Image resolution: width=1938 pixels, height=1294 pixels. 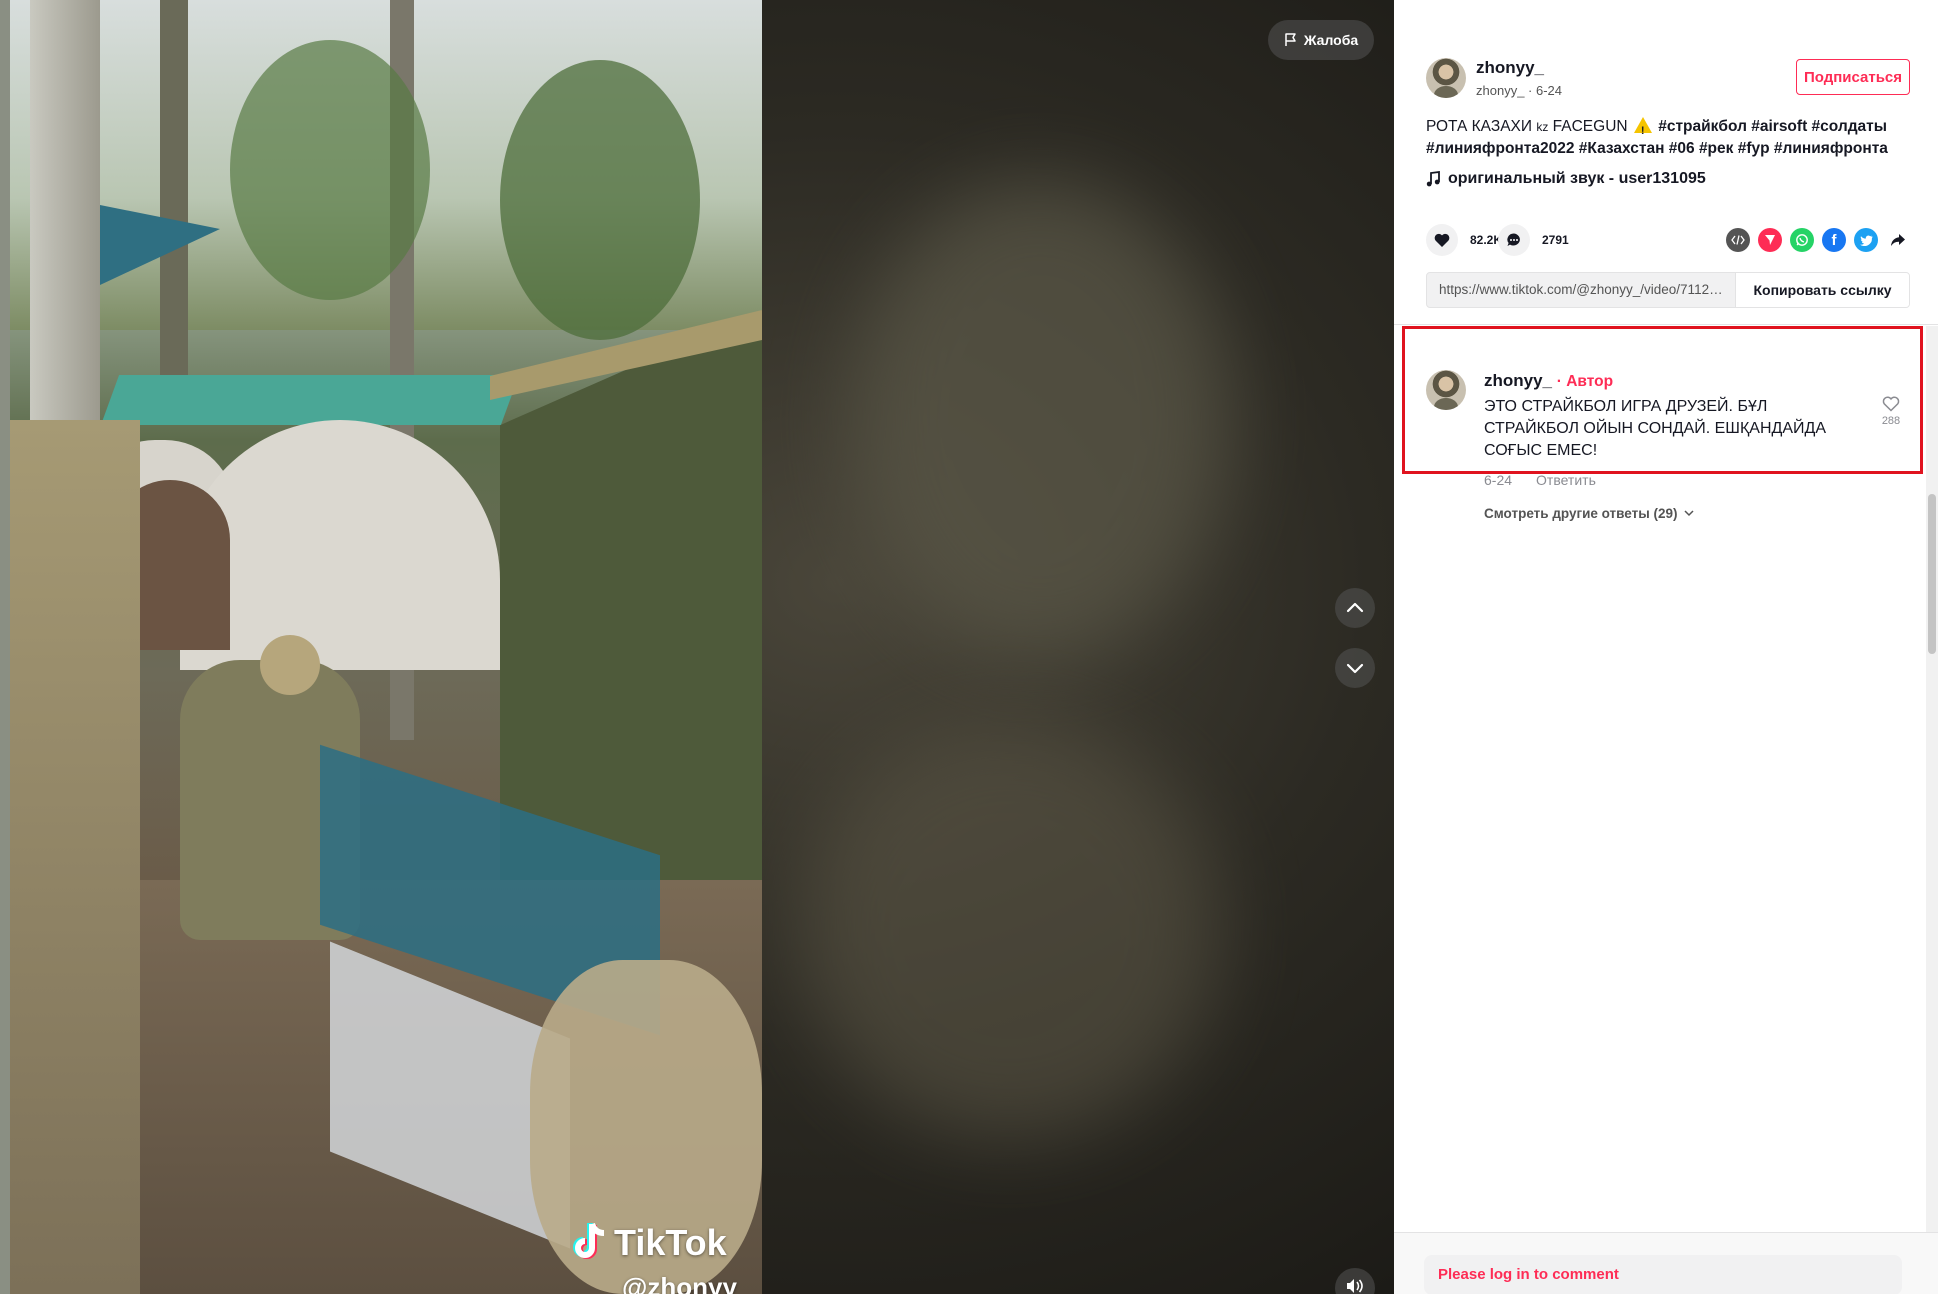 What do you see at coordinates (1716, 148) in the screenshot?
I see `hashtag: #рек` at bounding box center [1716, 148].